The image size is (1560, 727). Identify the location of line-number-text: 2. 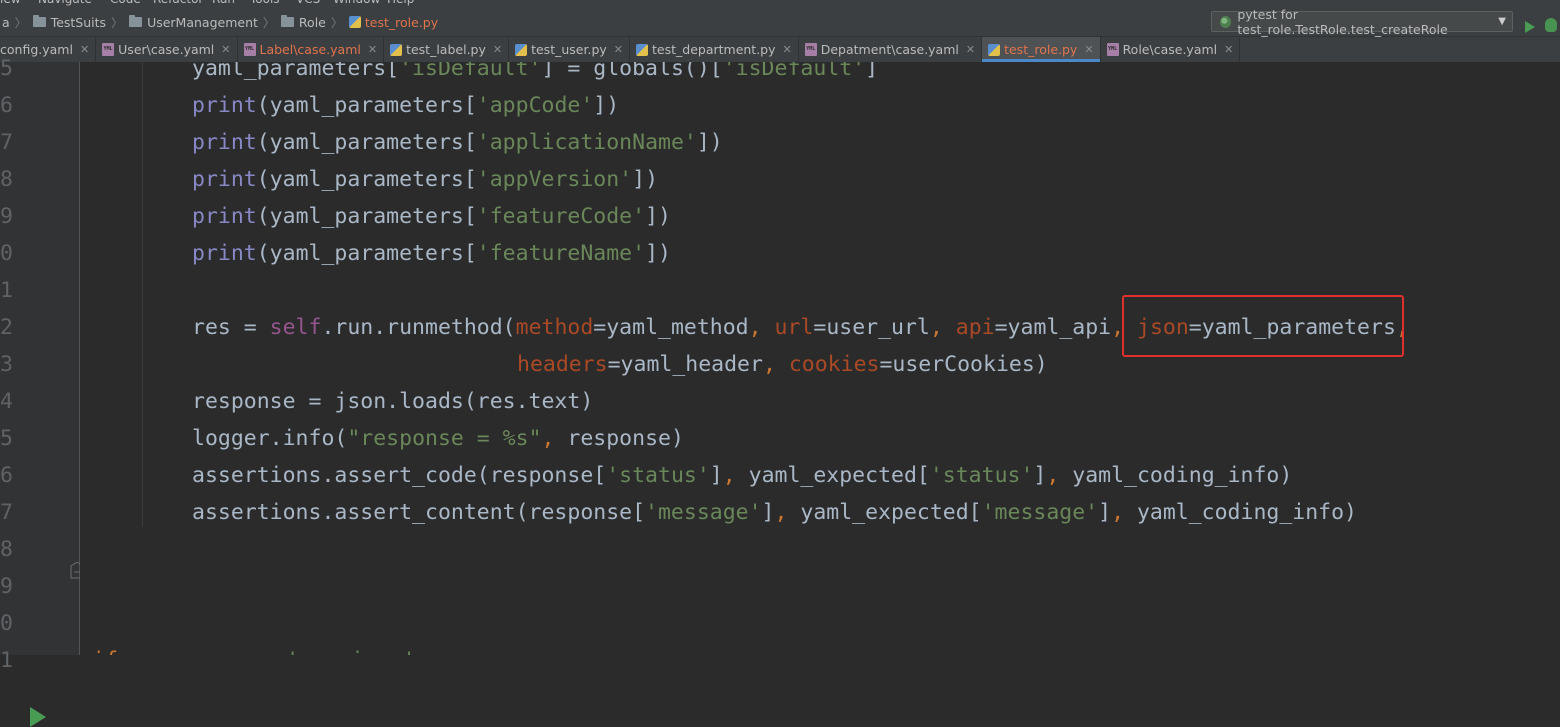
(6, 327).